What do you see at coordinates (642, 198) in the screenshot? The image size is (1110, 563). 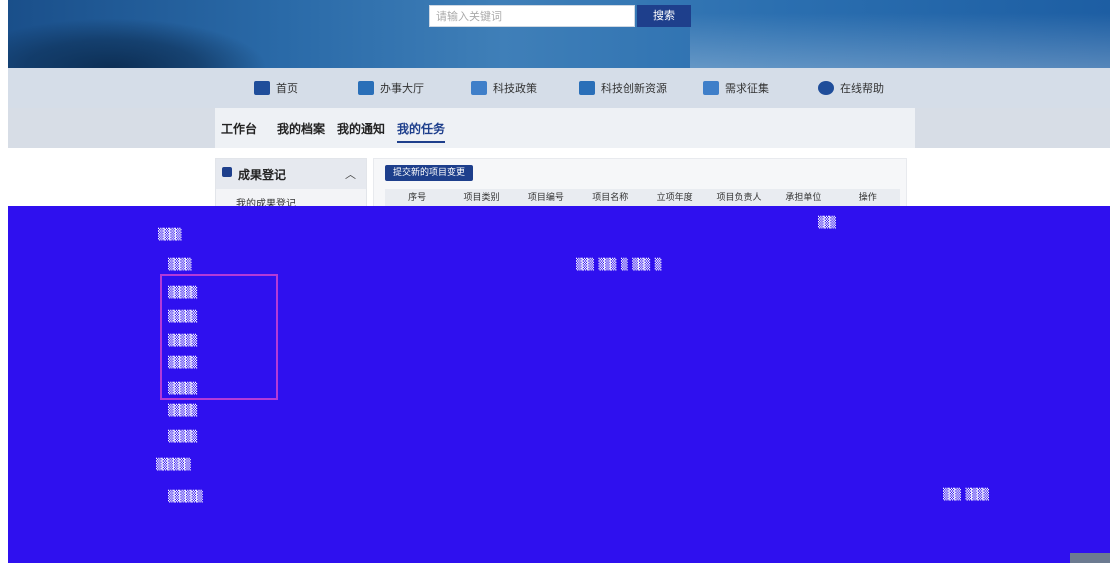 I see `table-header: 序号 项目类别 项目编号 项目名称 立项年度 项目负责人 承担单位 操作` at bounding box center [642, 198].